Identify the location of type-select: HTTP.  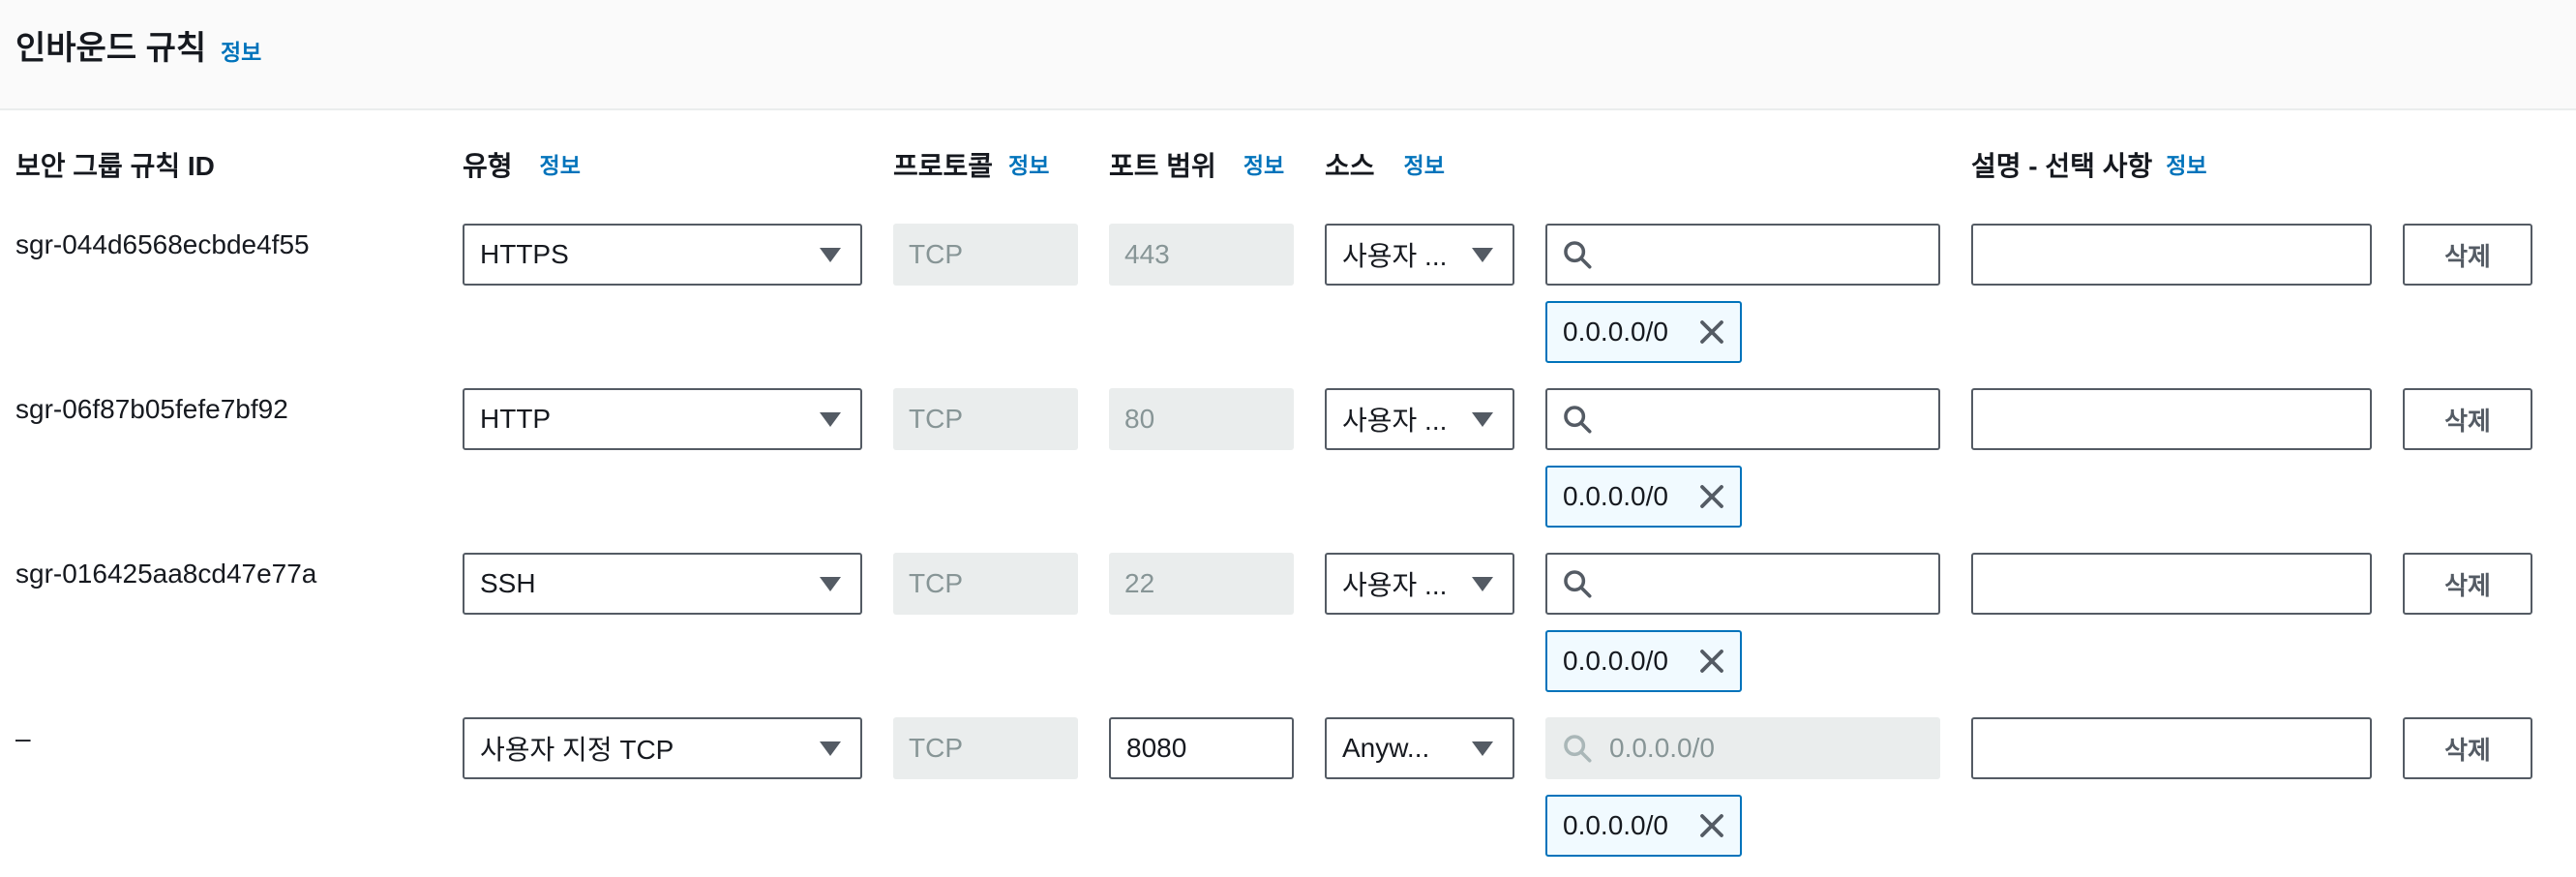
(662, 419).